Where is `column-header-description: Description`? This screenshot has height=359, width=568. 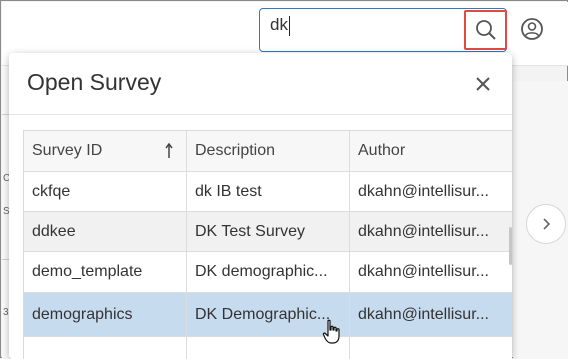 column-header-description: Description is located at coordinates (268, 151).